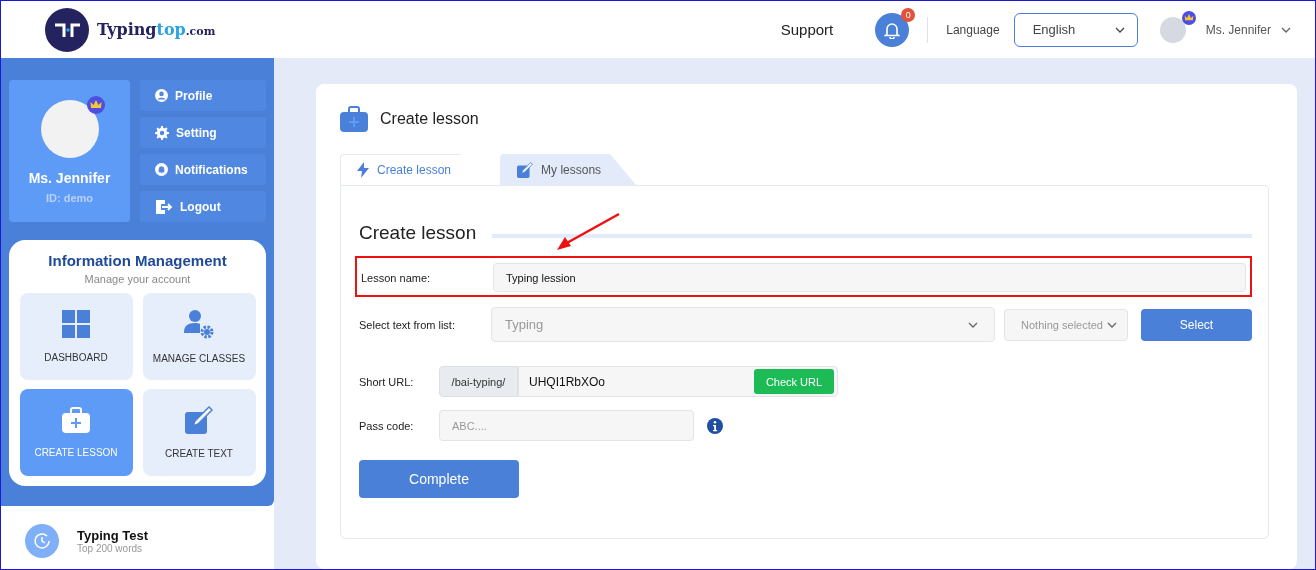 Image resolution: width=1316 pixels, height=570 pixels. Describe the element at coordinates (478, 381) in the screenshot. I see `url-prefix: /bai-typing/` at that location.